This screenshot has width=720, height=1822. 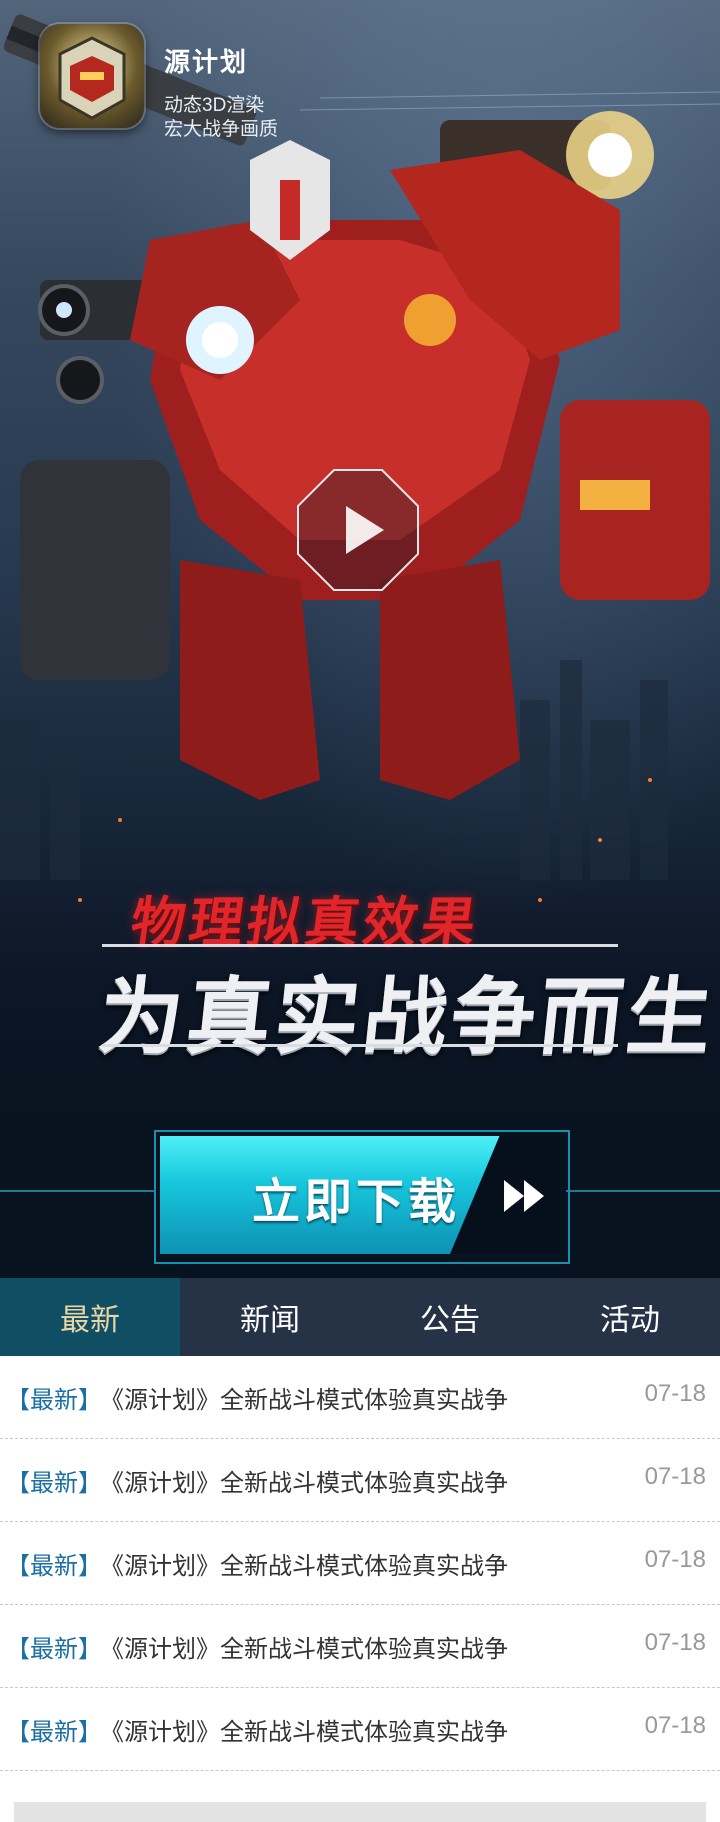 I want to click on news-tabs: 最新 新闻 公告 活动, so click(x=360, y=1317).